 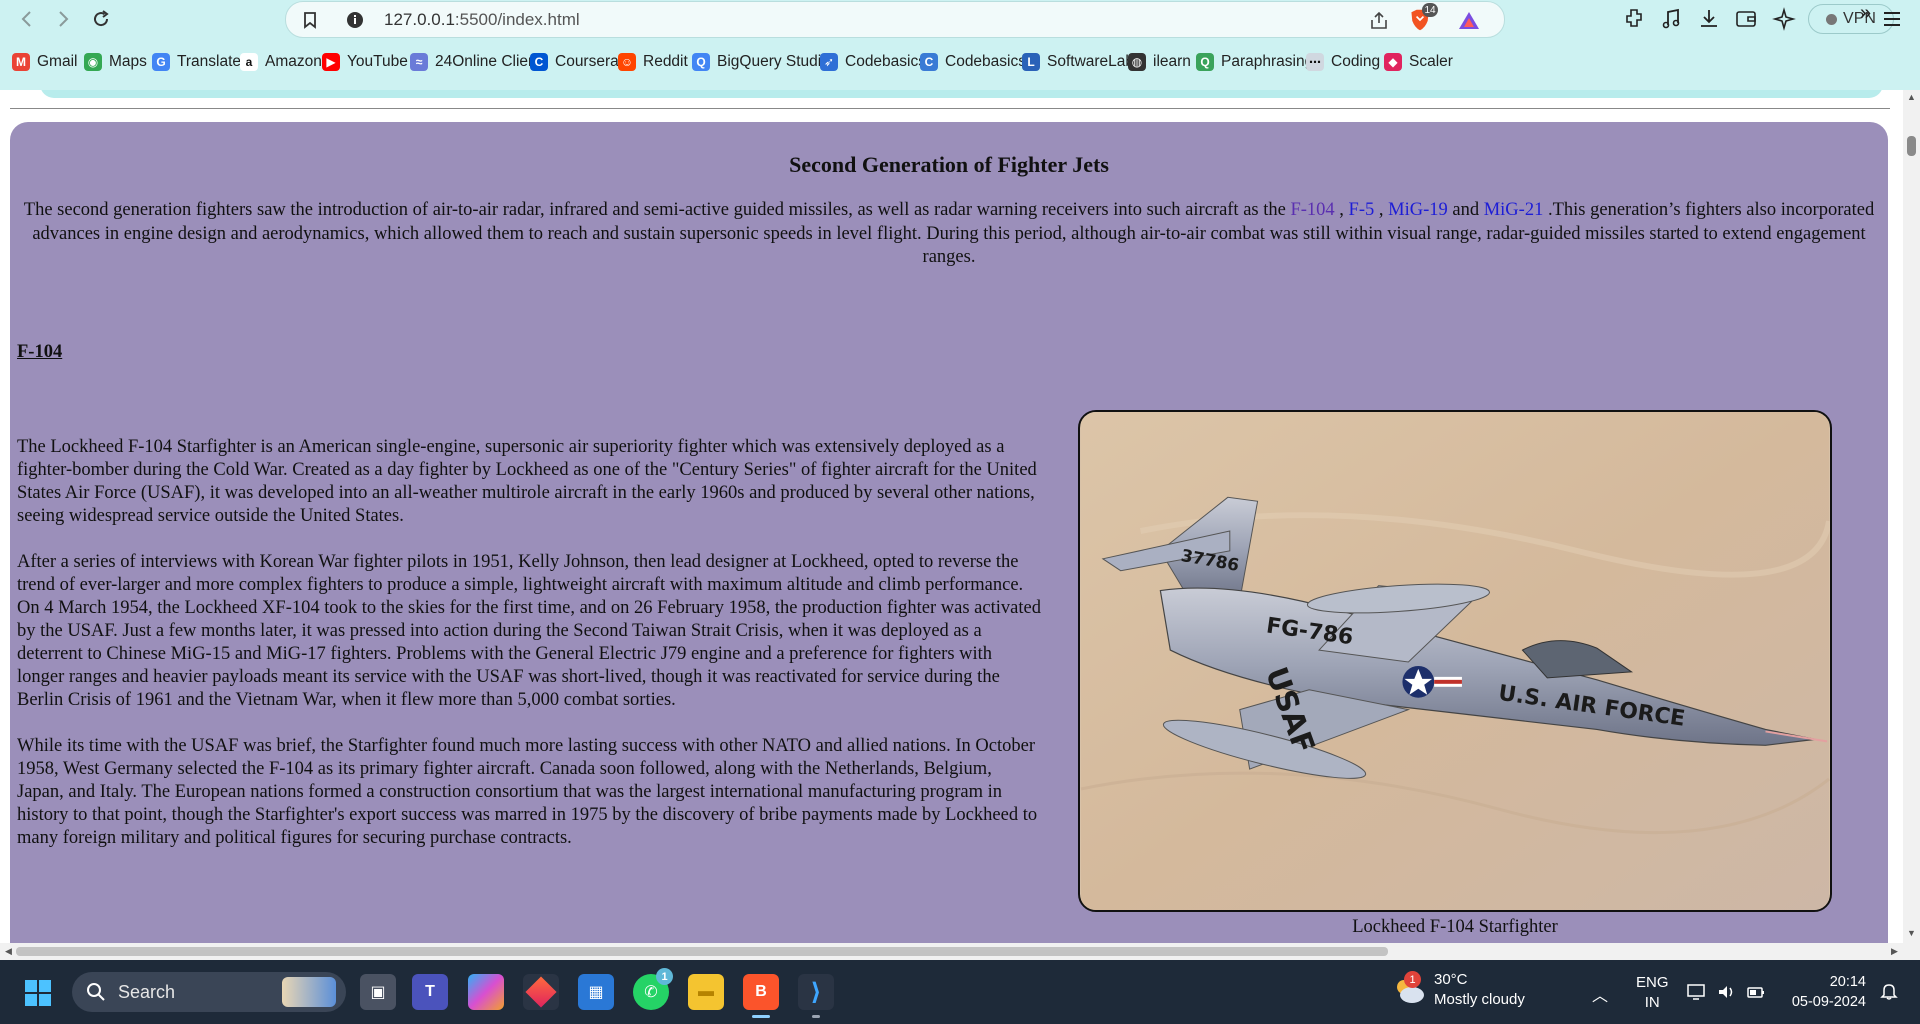 What do you see at coordinates (281, 62) in the screenshot?
I see `bookmark-amazon: a Amazon` at bounding box center [281, 62].